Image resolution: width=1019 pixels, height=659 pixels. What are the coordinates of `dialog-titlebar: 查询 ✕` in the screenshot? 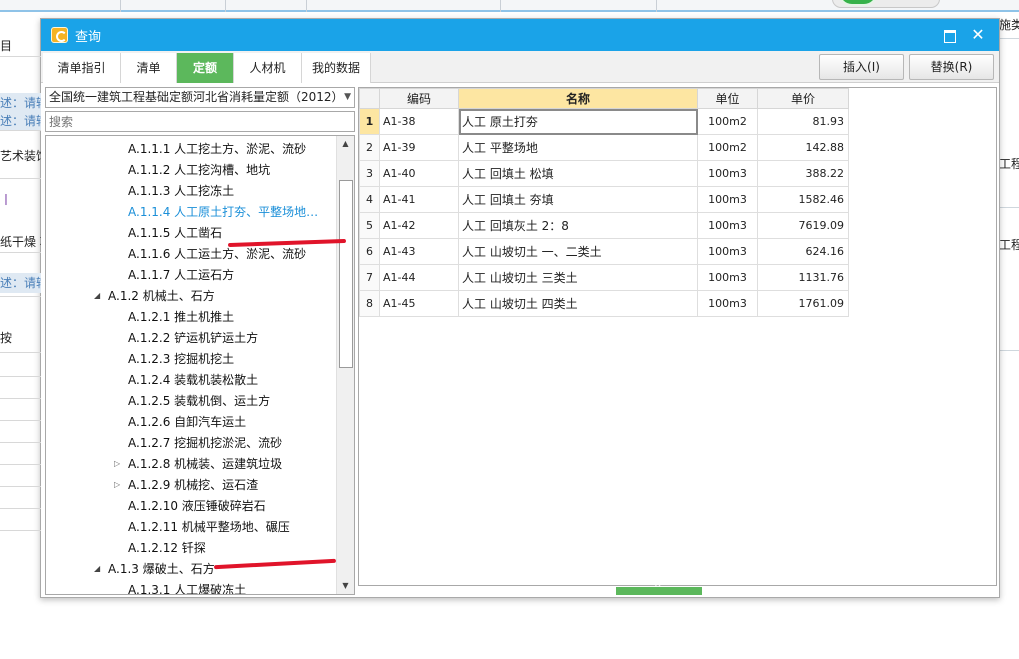 It's located at (520, 35).